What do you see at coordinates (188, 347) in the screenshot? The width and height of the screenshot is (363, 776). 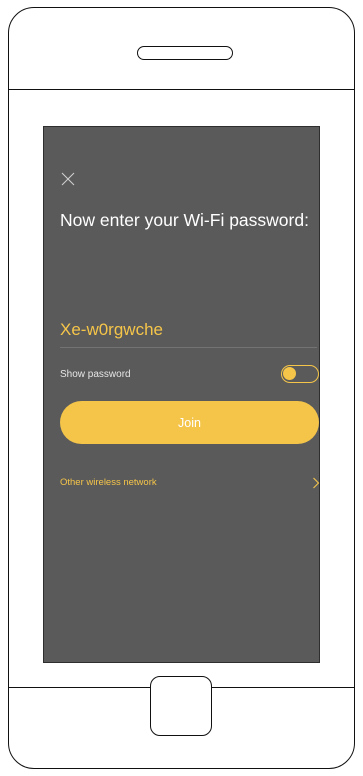 I see `password-input-underline` at bounding box center [188, 347].